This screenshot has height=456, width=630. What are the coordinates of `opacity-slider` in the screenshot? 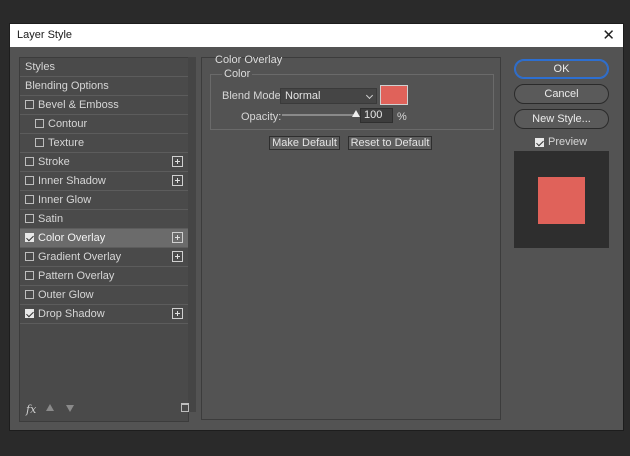 It's located at (319, 115).